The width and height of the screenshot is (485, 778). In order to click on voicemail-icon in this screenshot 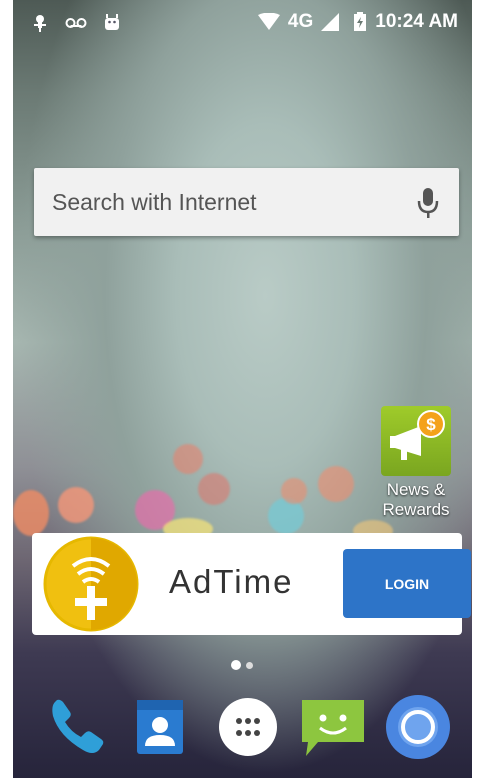, I will do `click(76, 23)`.